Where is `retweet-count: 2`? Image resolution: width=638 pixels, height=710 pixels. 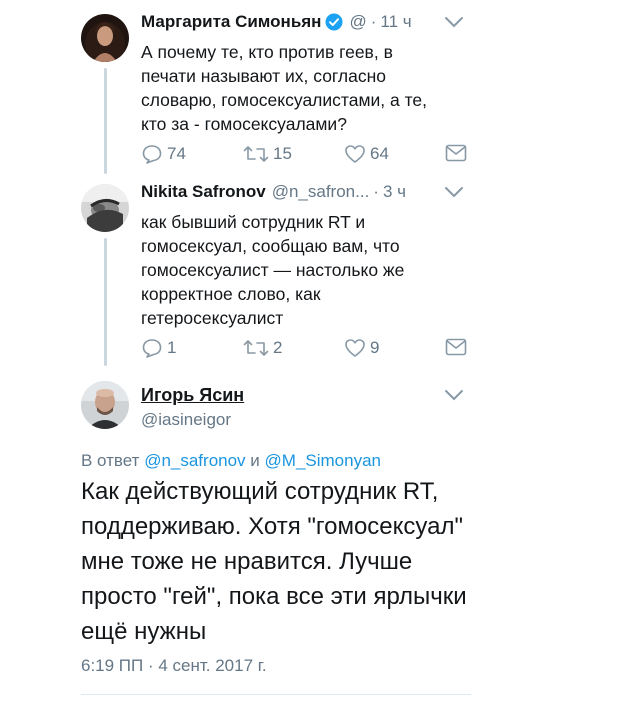
retweet-count: 2 is located at coordinates (278, 347).